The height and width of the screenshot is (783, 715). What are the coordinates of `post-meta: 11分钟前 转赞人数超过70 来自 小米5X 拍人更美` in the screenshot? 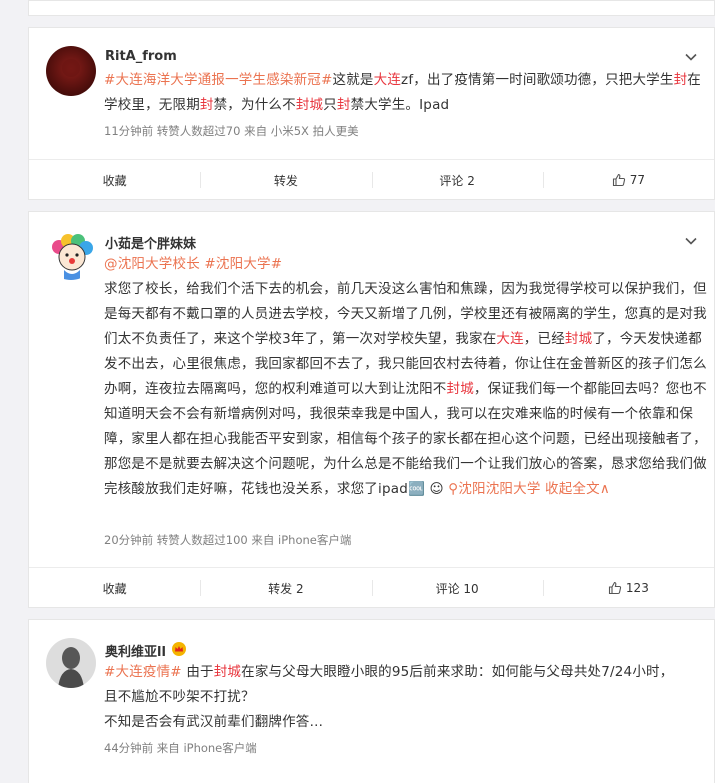 It's located at (231, 131).